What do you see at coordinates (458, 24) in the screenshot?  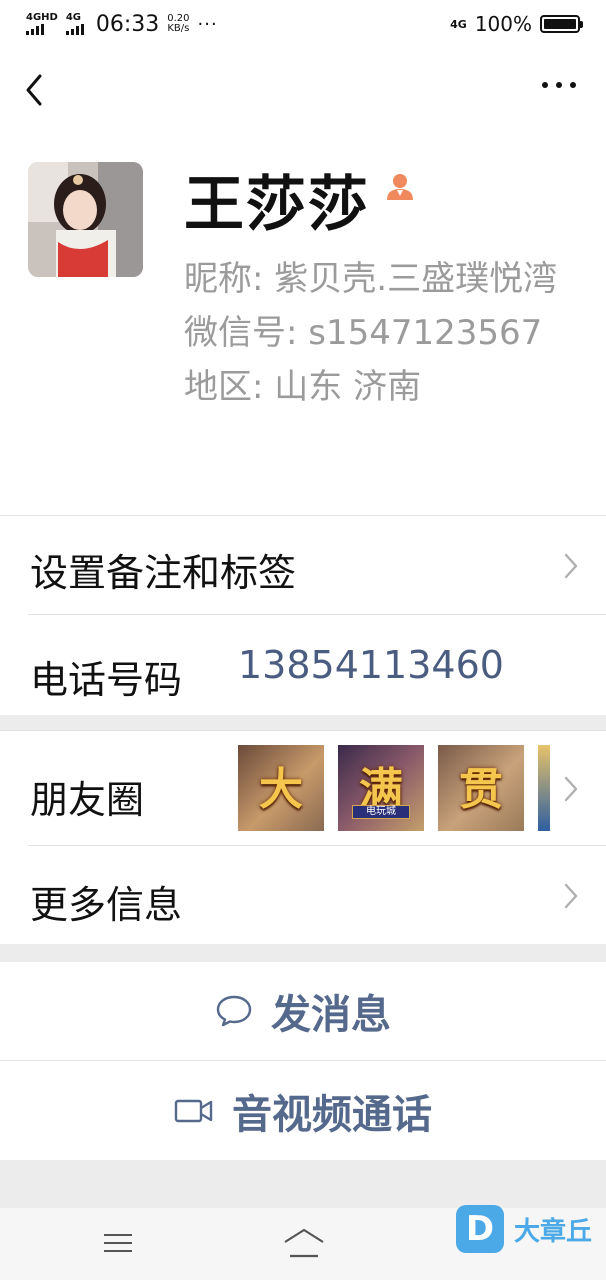 I see `network-type: 4G` at bounding box center [458, 24].